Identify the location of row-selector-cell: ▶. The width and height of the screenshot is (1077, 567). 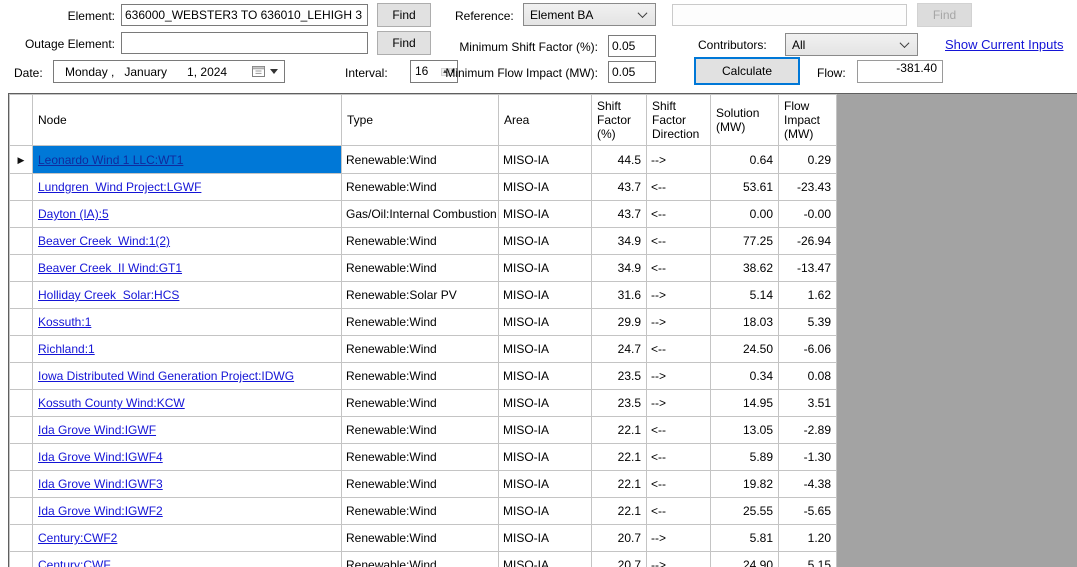
(21, 159).